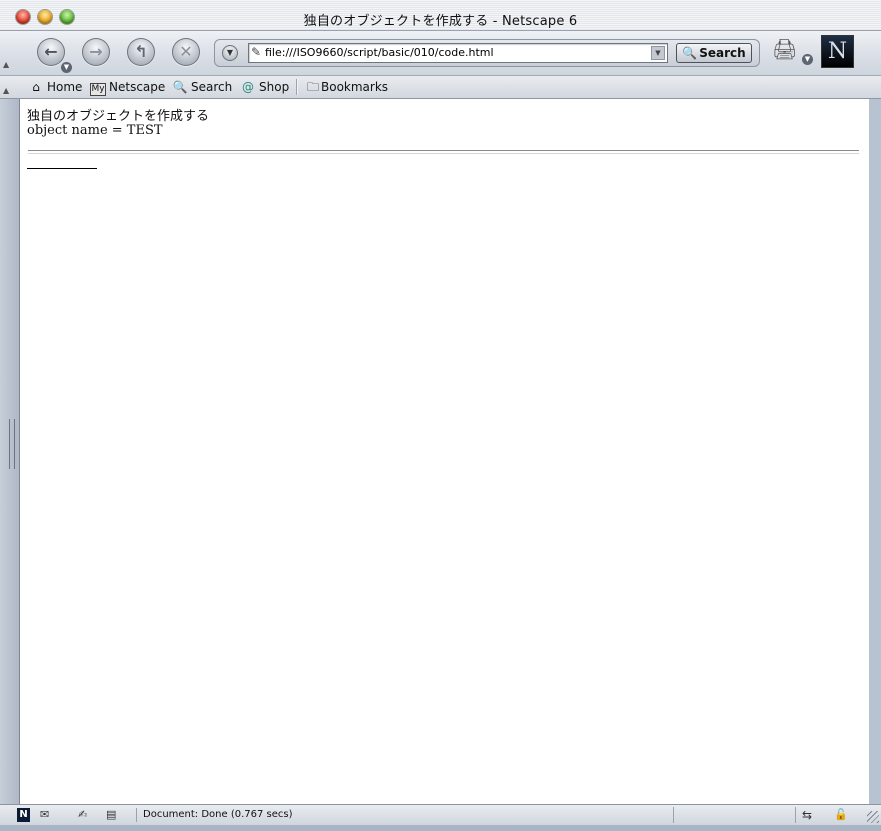 This screenshot has width=881, height=831. What do you see at coordinates (118, 116) in the screenshot?
I see `page-heading-text: 独自のオブジェクトを作成する` at bounding box center [118, 116].